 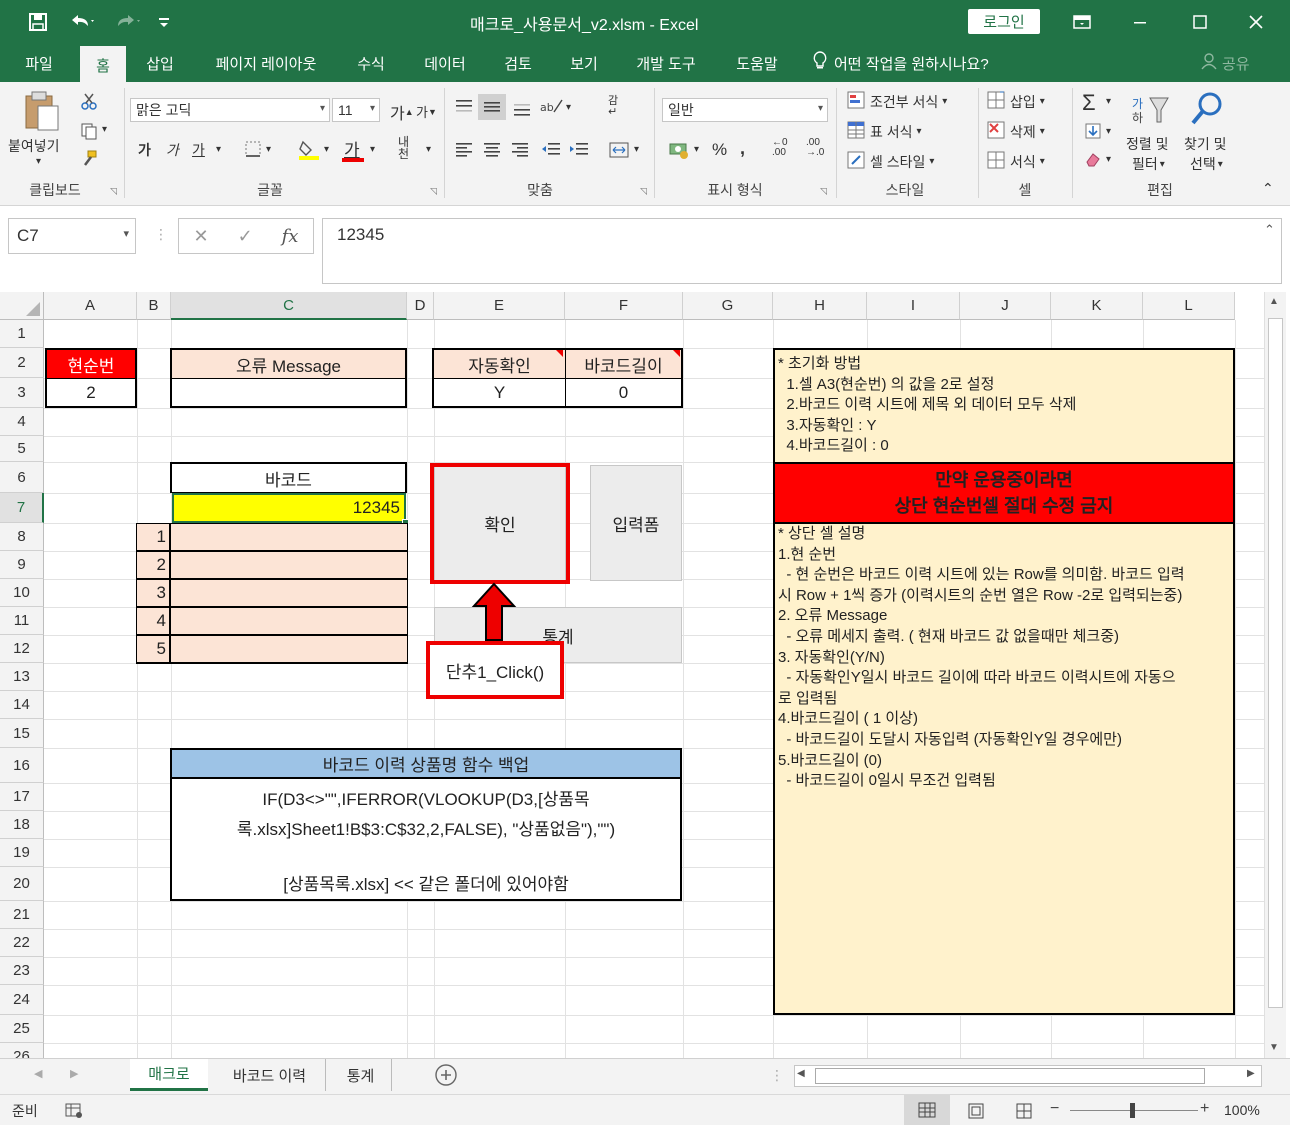 What do you see at coordinates (1097, 306) in the screenshot?
I see `column-header-k: K` at bounding box center [1097, 306].